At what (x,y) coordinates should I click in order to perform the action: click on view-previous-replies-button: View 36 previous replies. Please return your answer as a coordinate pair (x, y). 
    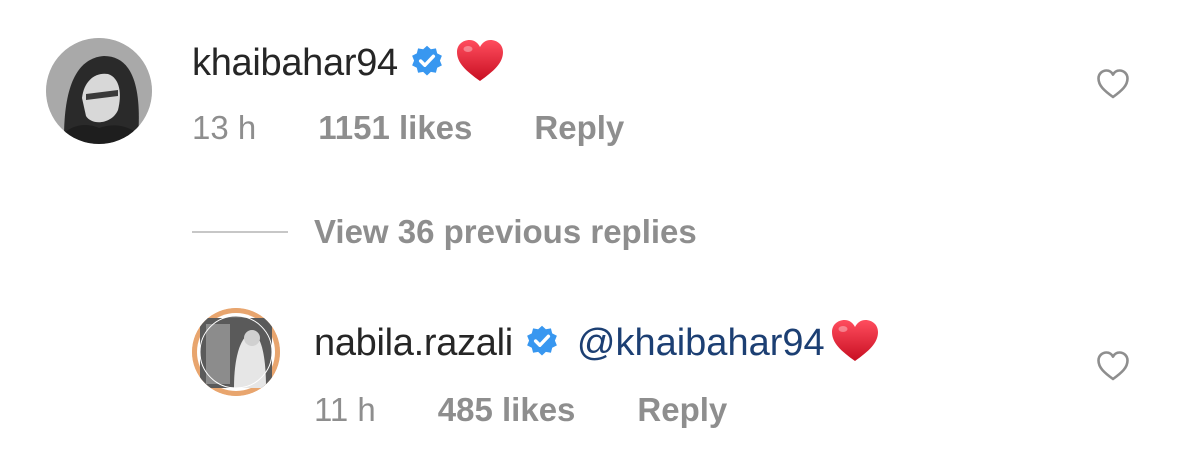
    Looking at the image, I should click on (444, 232).